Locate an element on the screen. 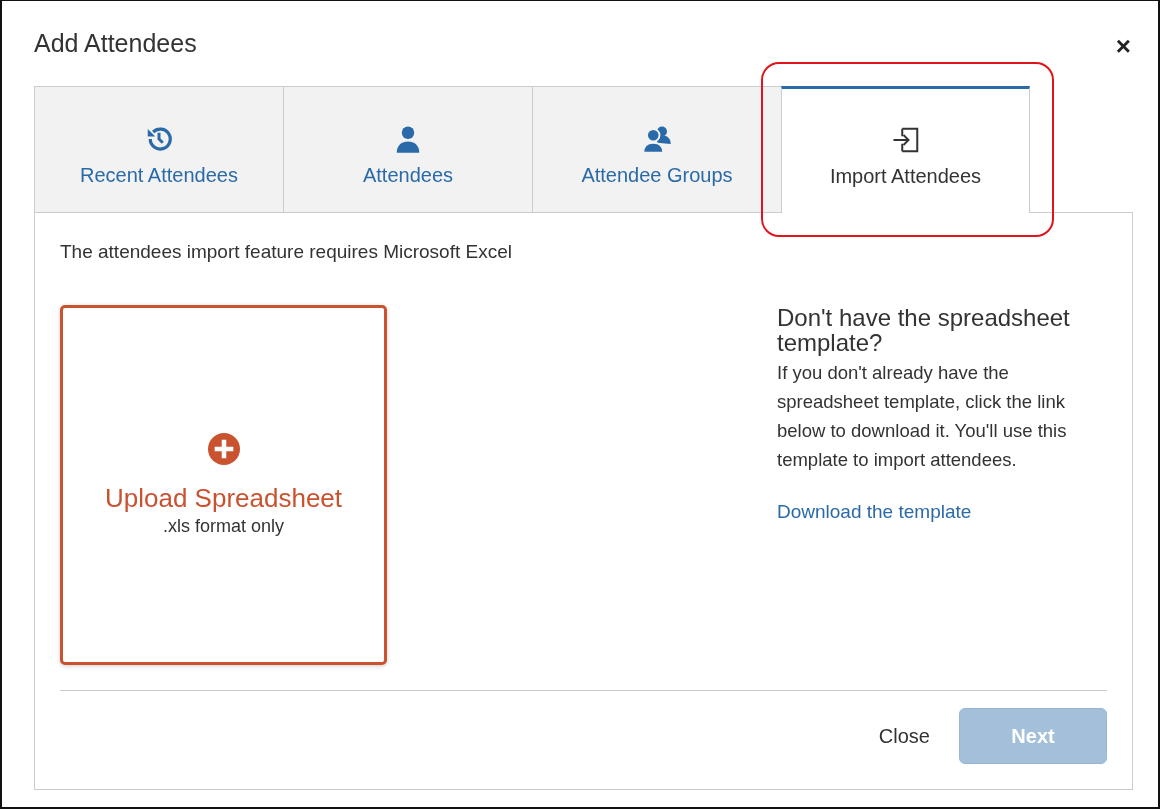 Image resolution: width=1160 pixels, height=809 pixels. close-button: × is located at coordinates (1123, 46).